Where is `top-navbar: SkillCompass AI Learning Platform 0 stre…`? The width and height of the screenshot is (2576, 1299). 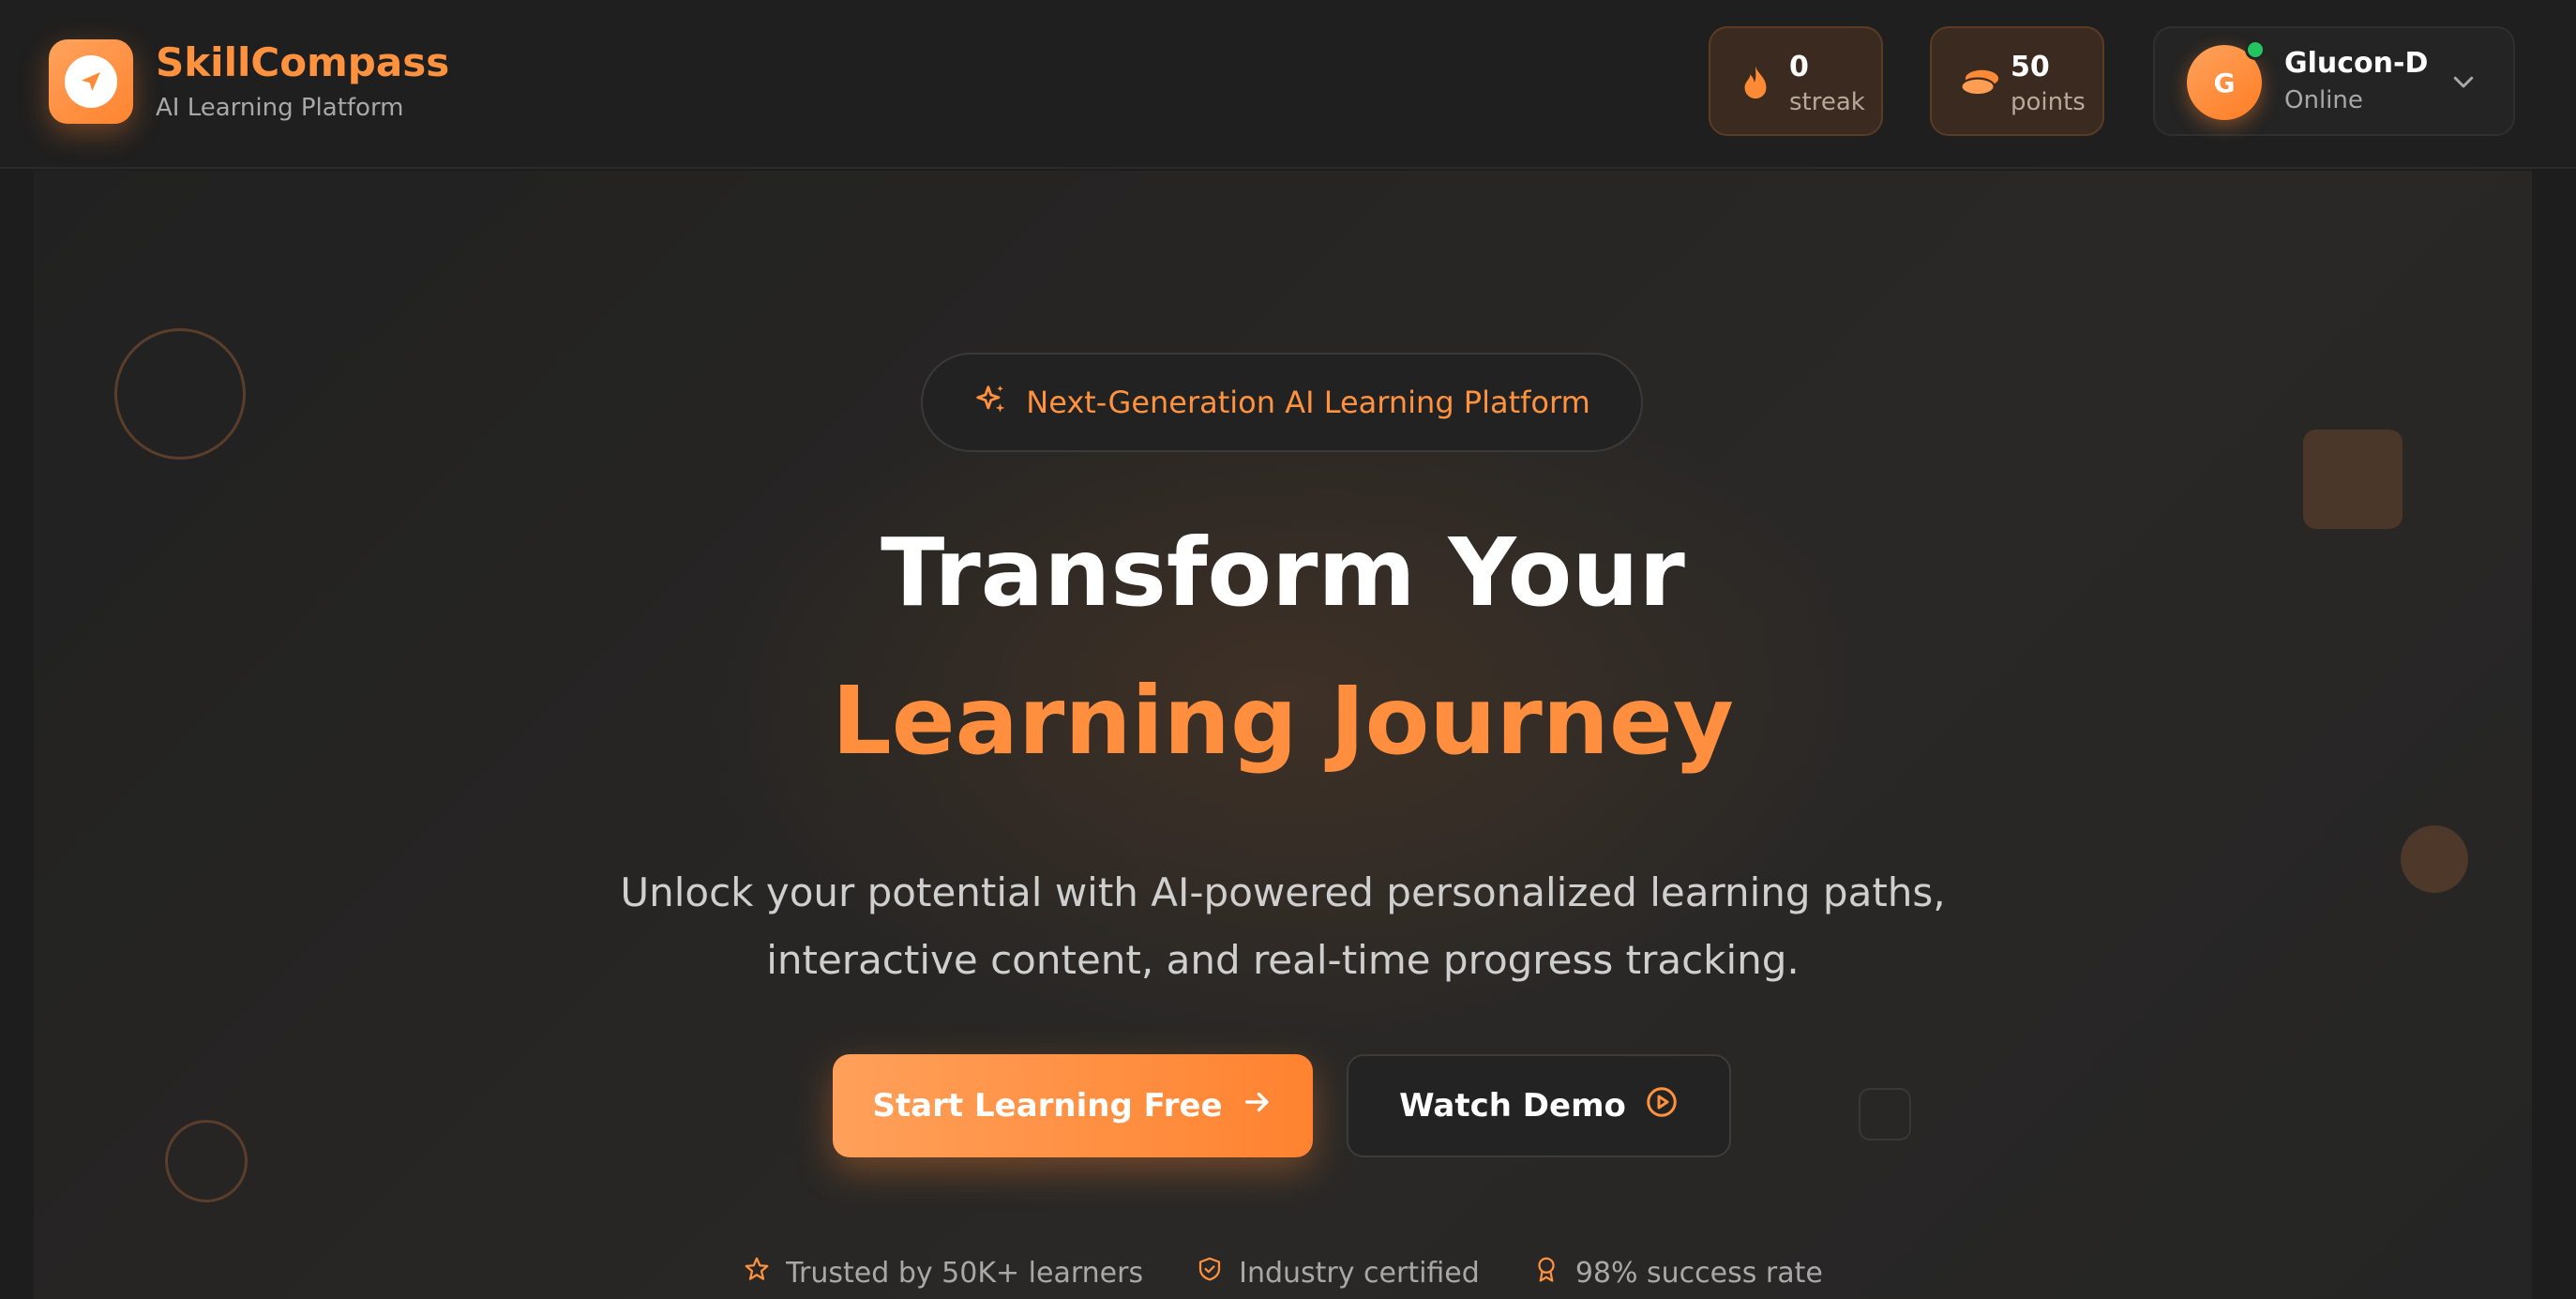
top-navbar: SkillCompass AI Learning Platform 0 stre… is located at coordinates (1288, 85).